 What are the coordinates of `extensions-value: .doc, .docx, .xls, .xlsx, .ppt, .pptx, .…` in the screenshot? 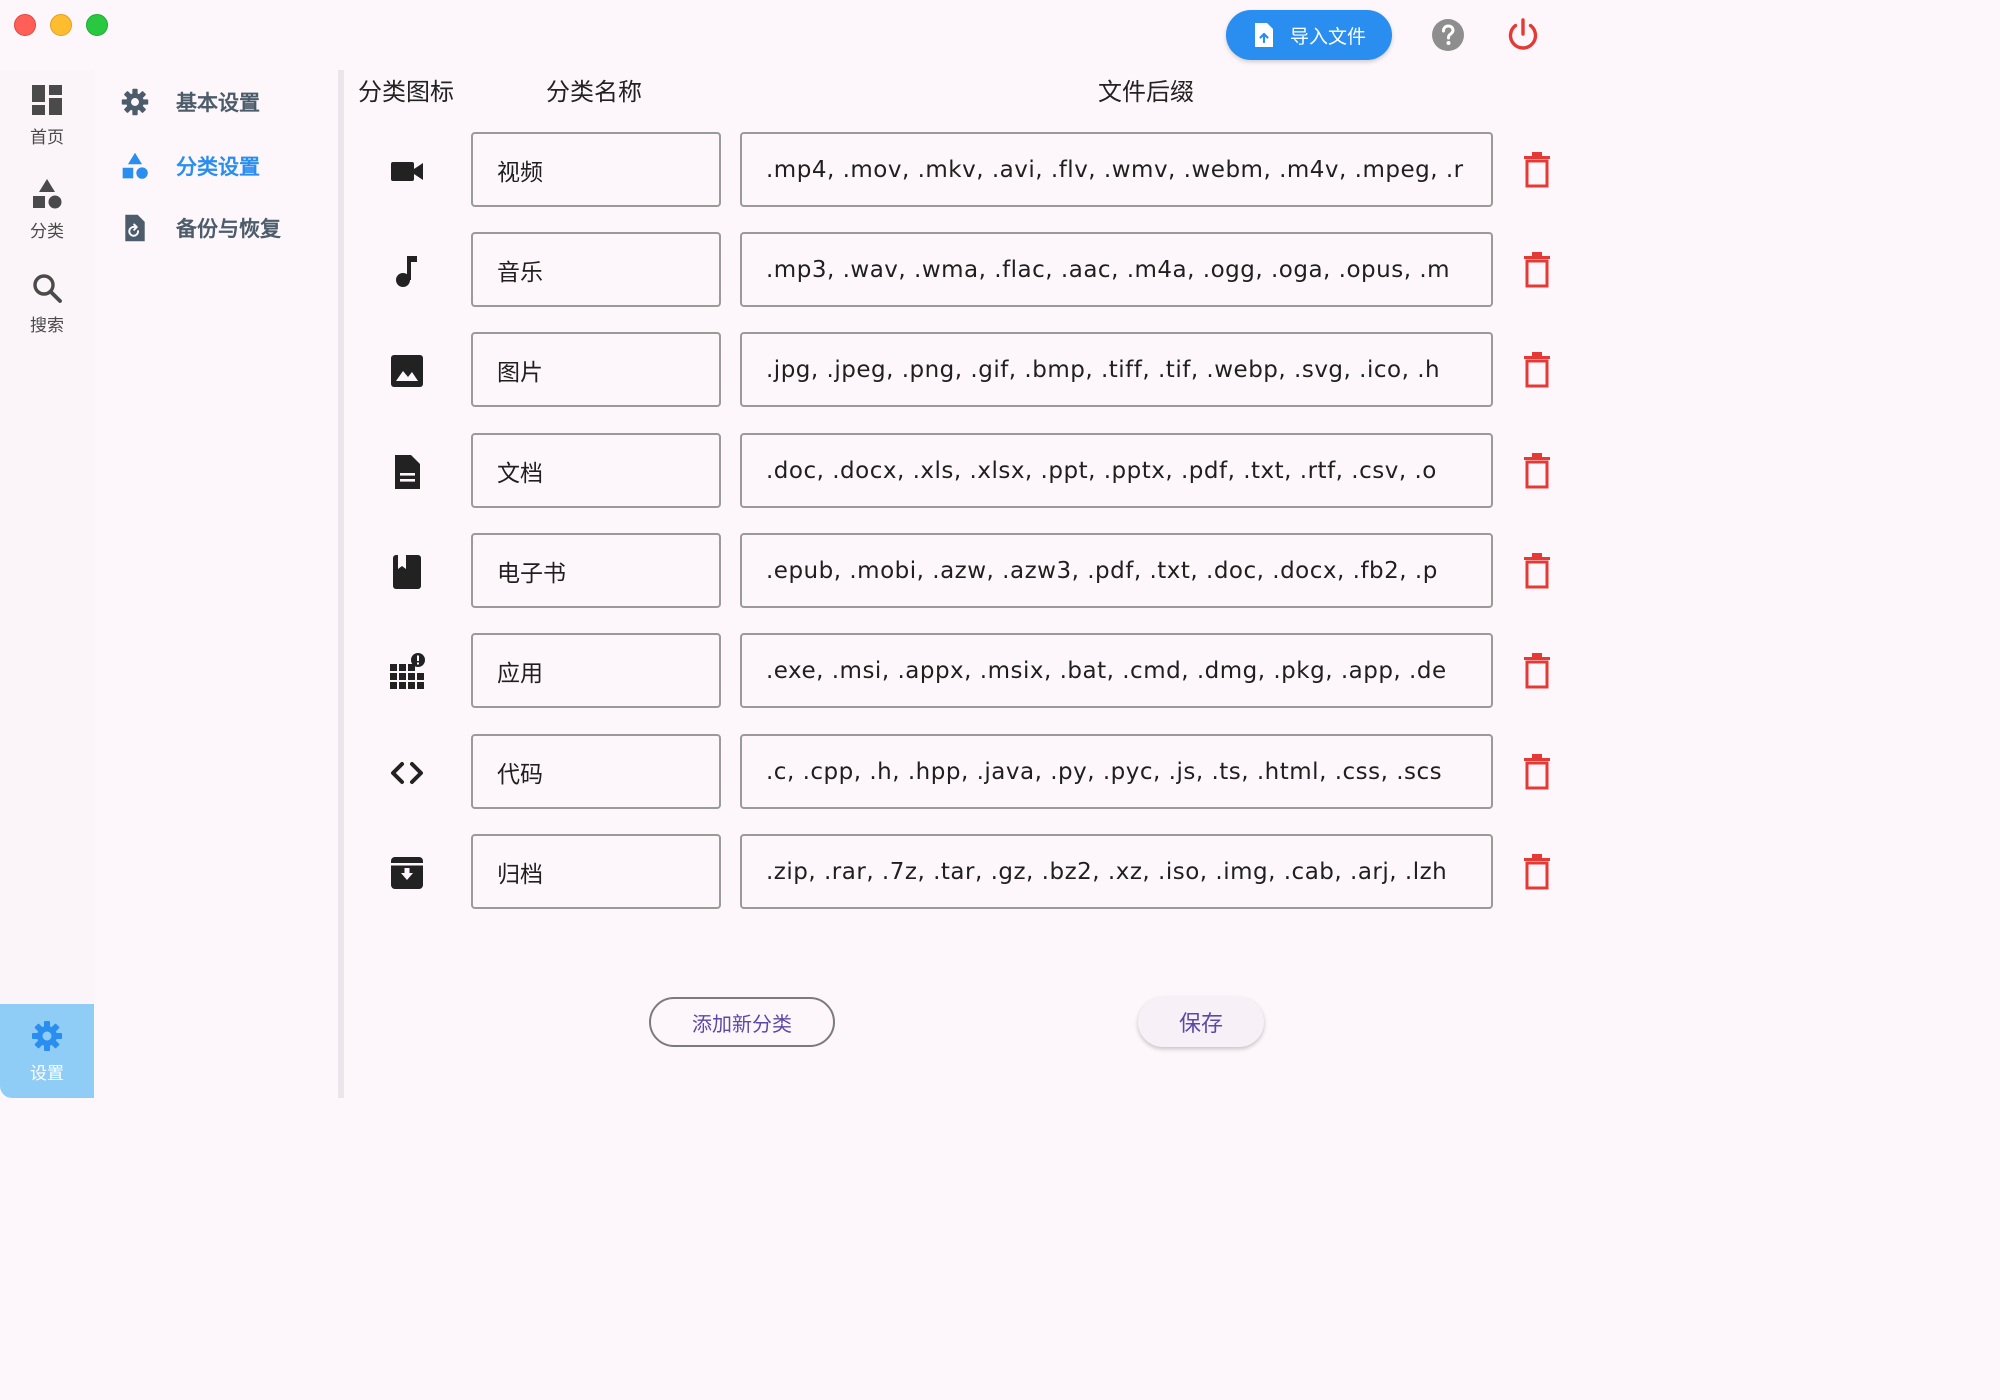 It's located at (1101, 470).